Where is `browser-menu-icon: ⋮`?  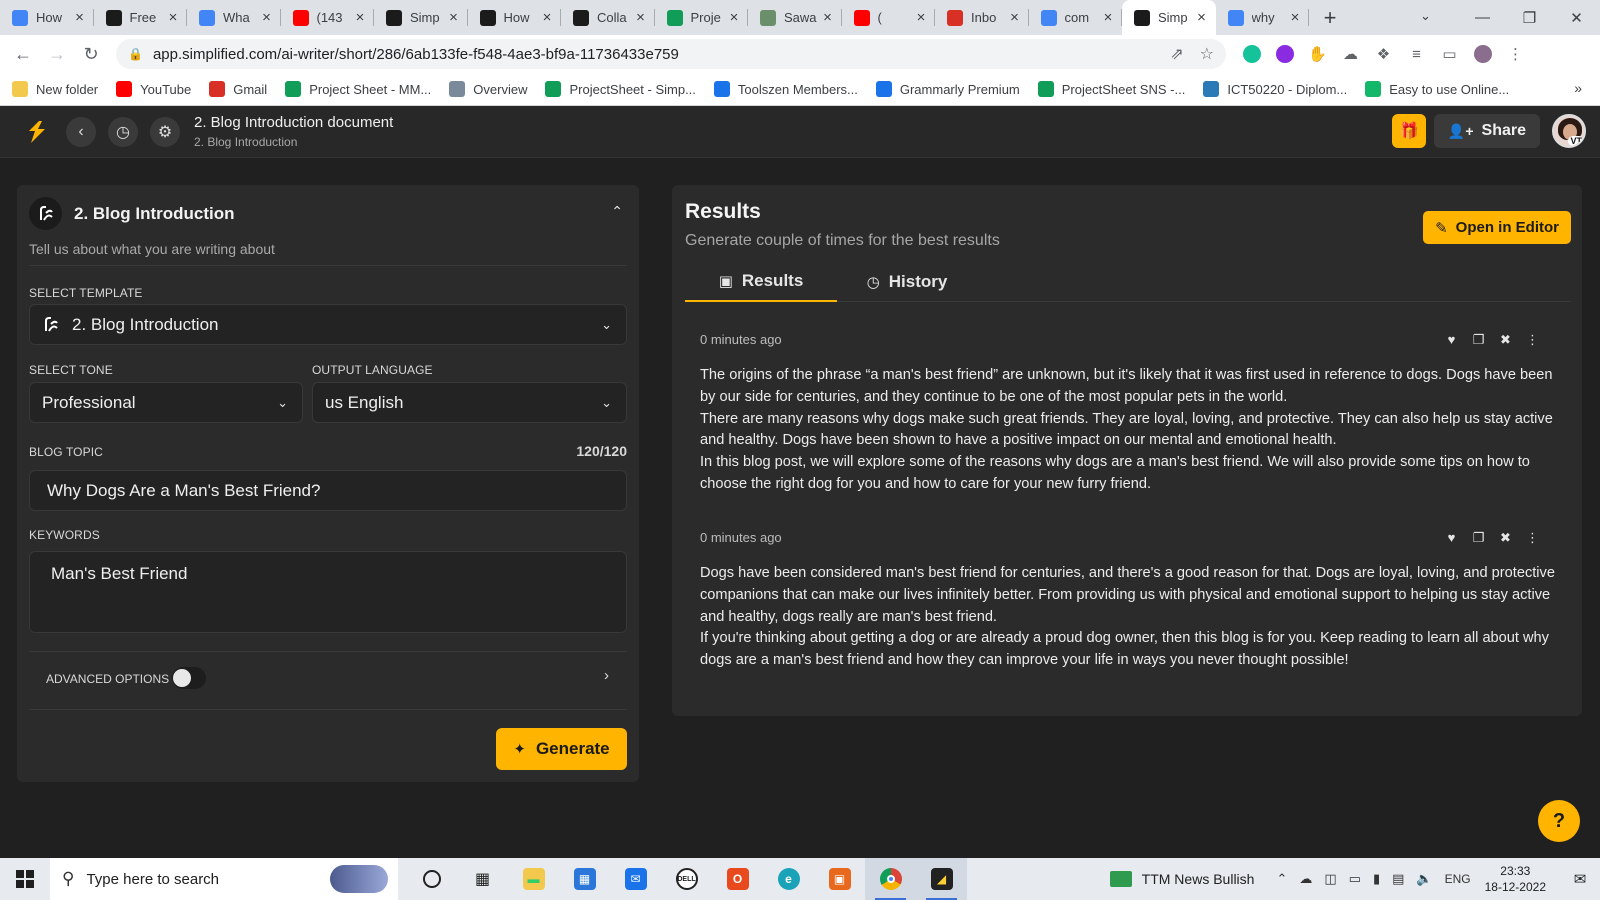
browser-menu-icon: ⋮ is located at coordinates (1515, 54).